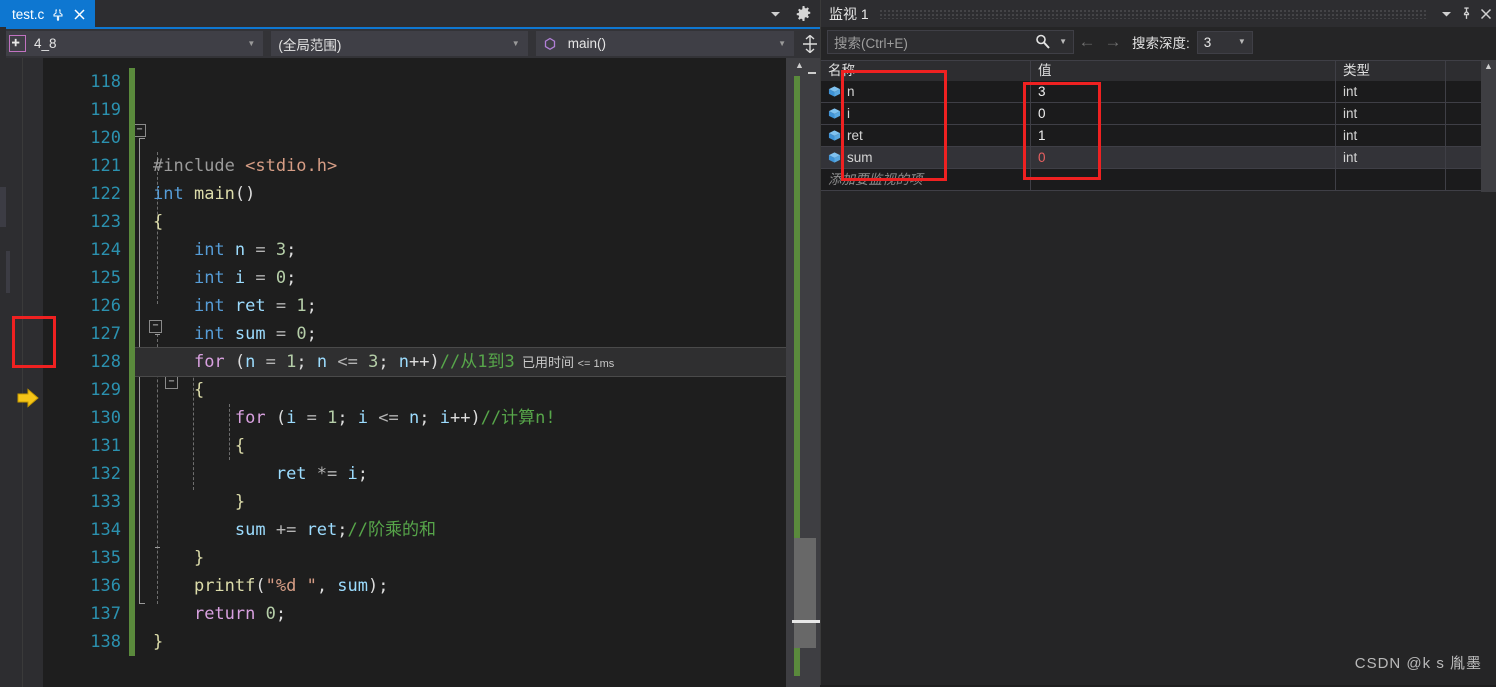 Image resolution: width=1496 pixels, height=687 pixels. Describe the element at coordinates (1391, 179) in the screenshot. I see `add-watch-type-cell` at that location.